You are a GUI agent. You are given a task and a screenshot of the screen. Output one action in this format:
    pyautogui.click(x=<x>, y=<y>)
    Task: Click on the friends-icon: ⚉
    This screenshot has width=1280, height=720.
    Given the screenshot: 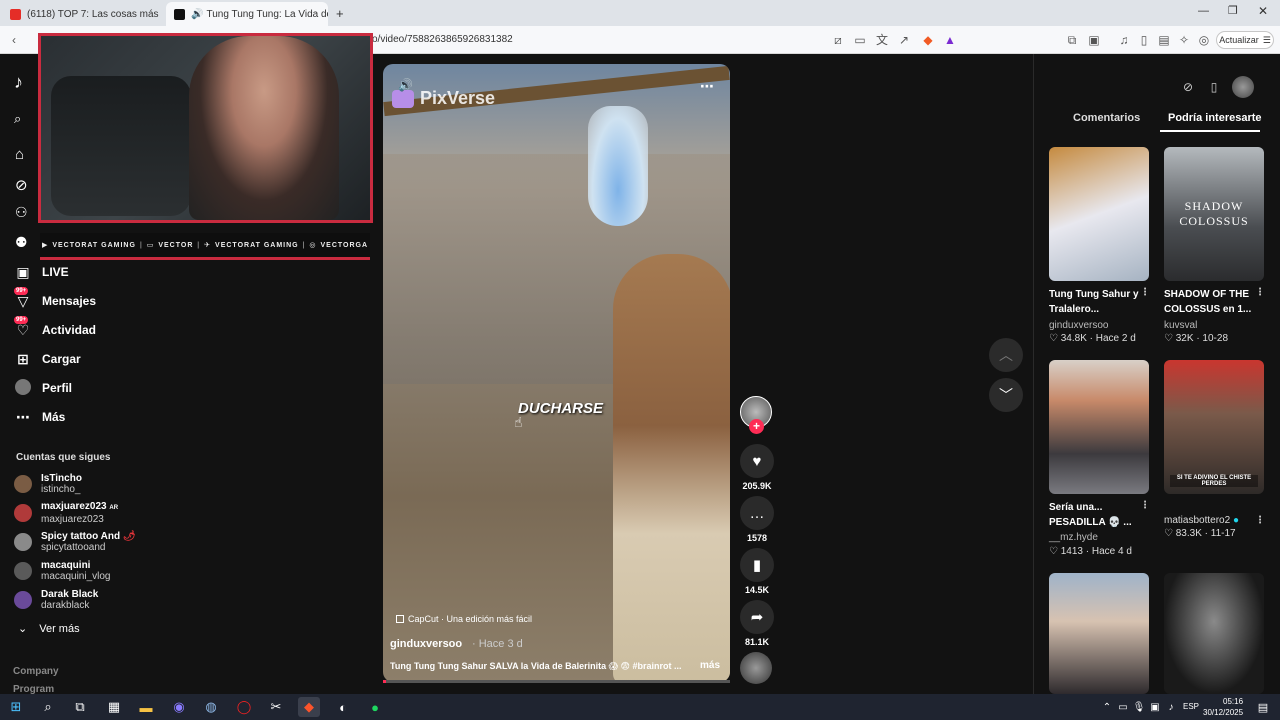 What is the action you would take?
    pyautogui.click(x=21, y=242)
    